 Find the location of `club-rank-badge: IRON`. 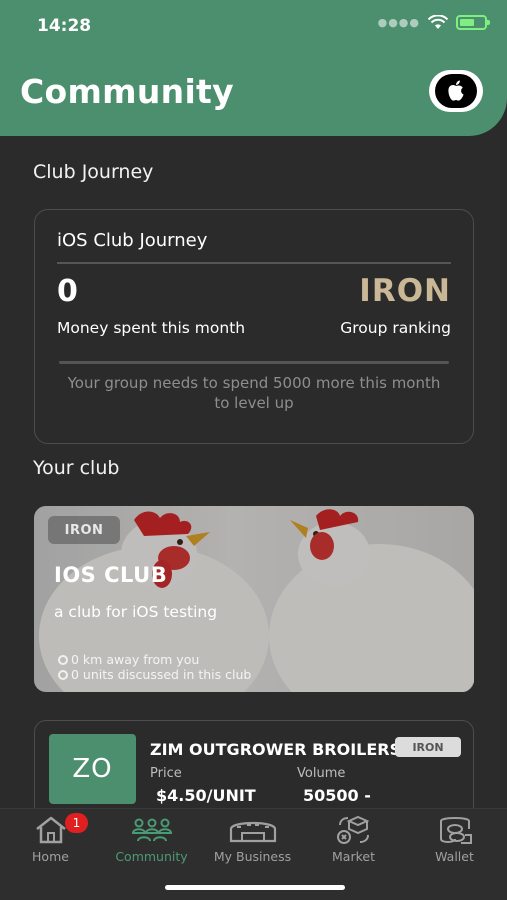

club-rank-badge: IRON is located at coordinates (84, 530).